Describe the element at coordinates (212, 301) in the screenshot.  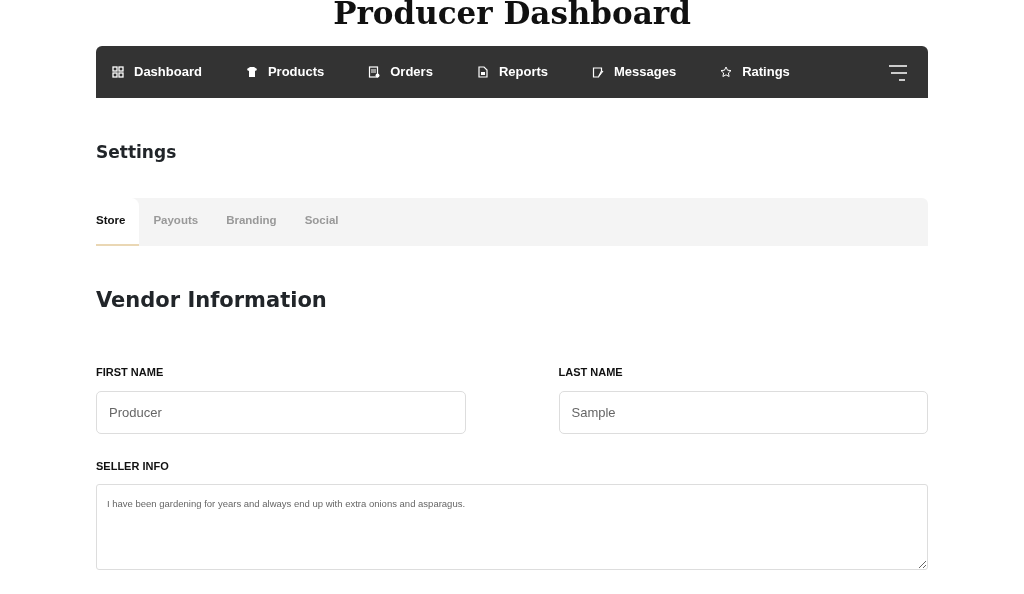
I see `form-heading: Vendor Information` at that location.